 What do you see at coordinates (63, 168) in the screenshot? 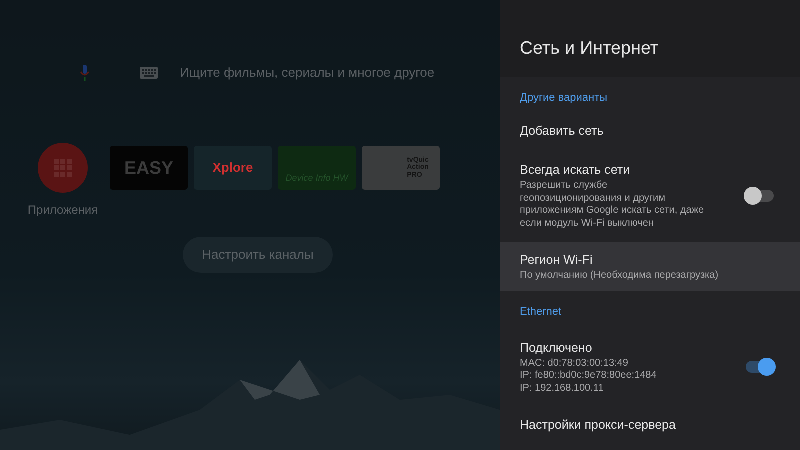
I see `apps-button` at bounding box center [63, 168].